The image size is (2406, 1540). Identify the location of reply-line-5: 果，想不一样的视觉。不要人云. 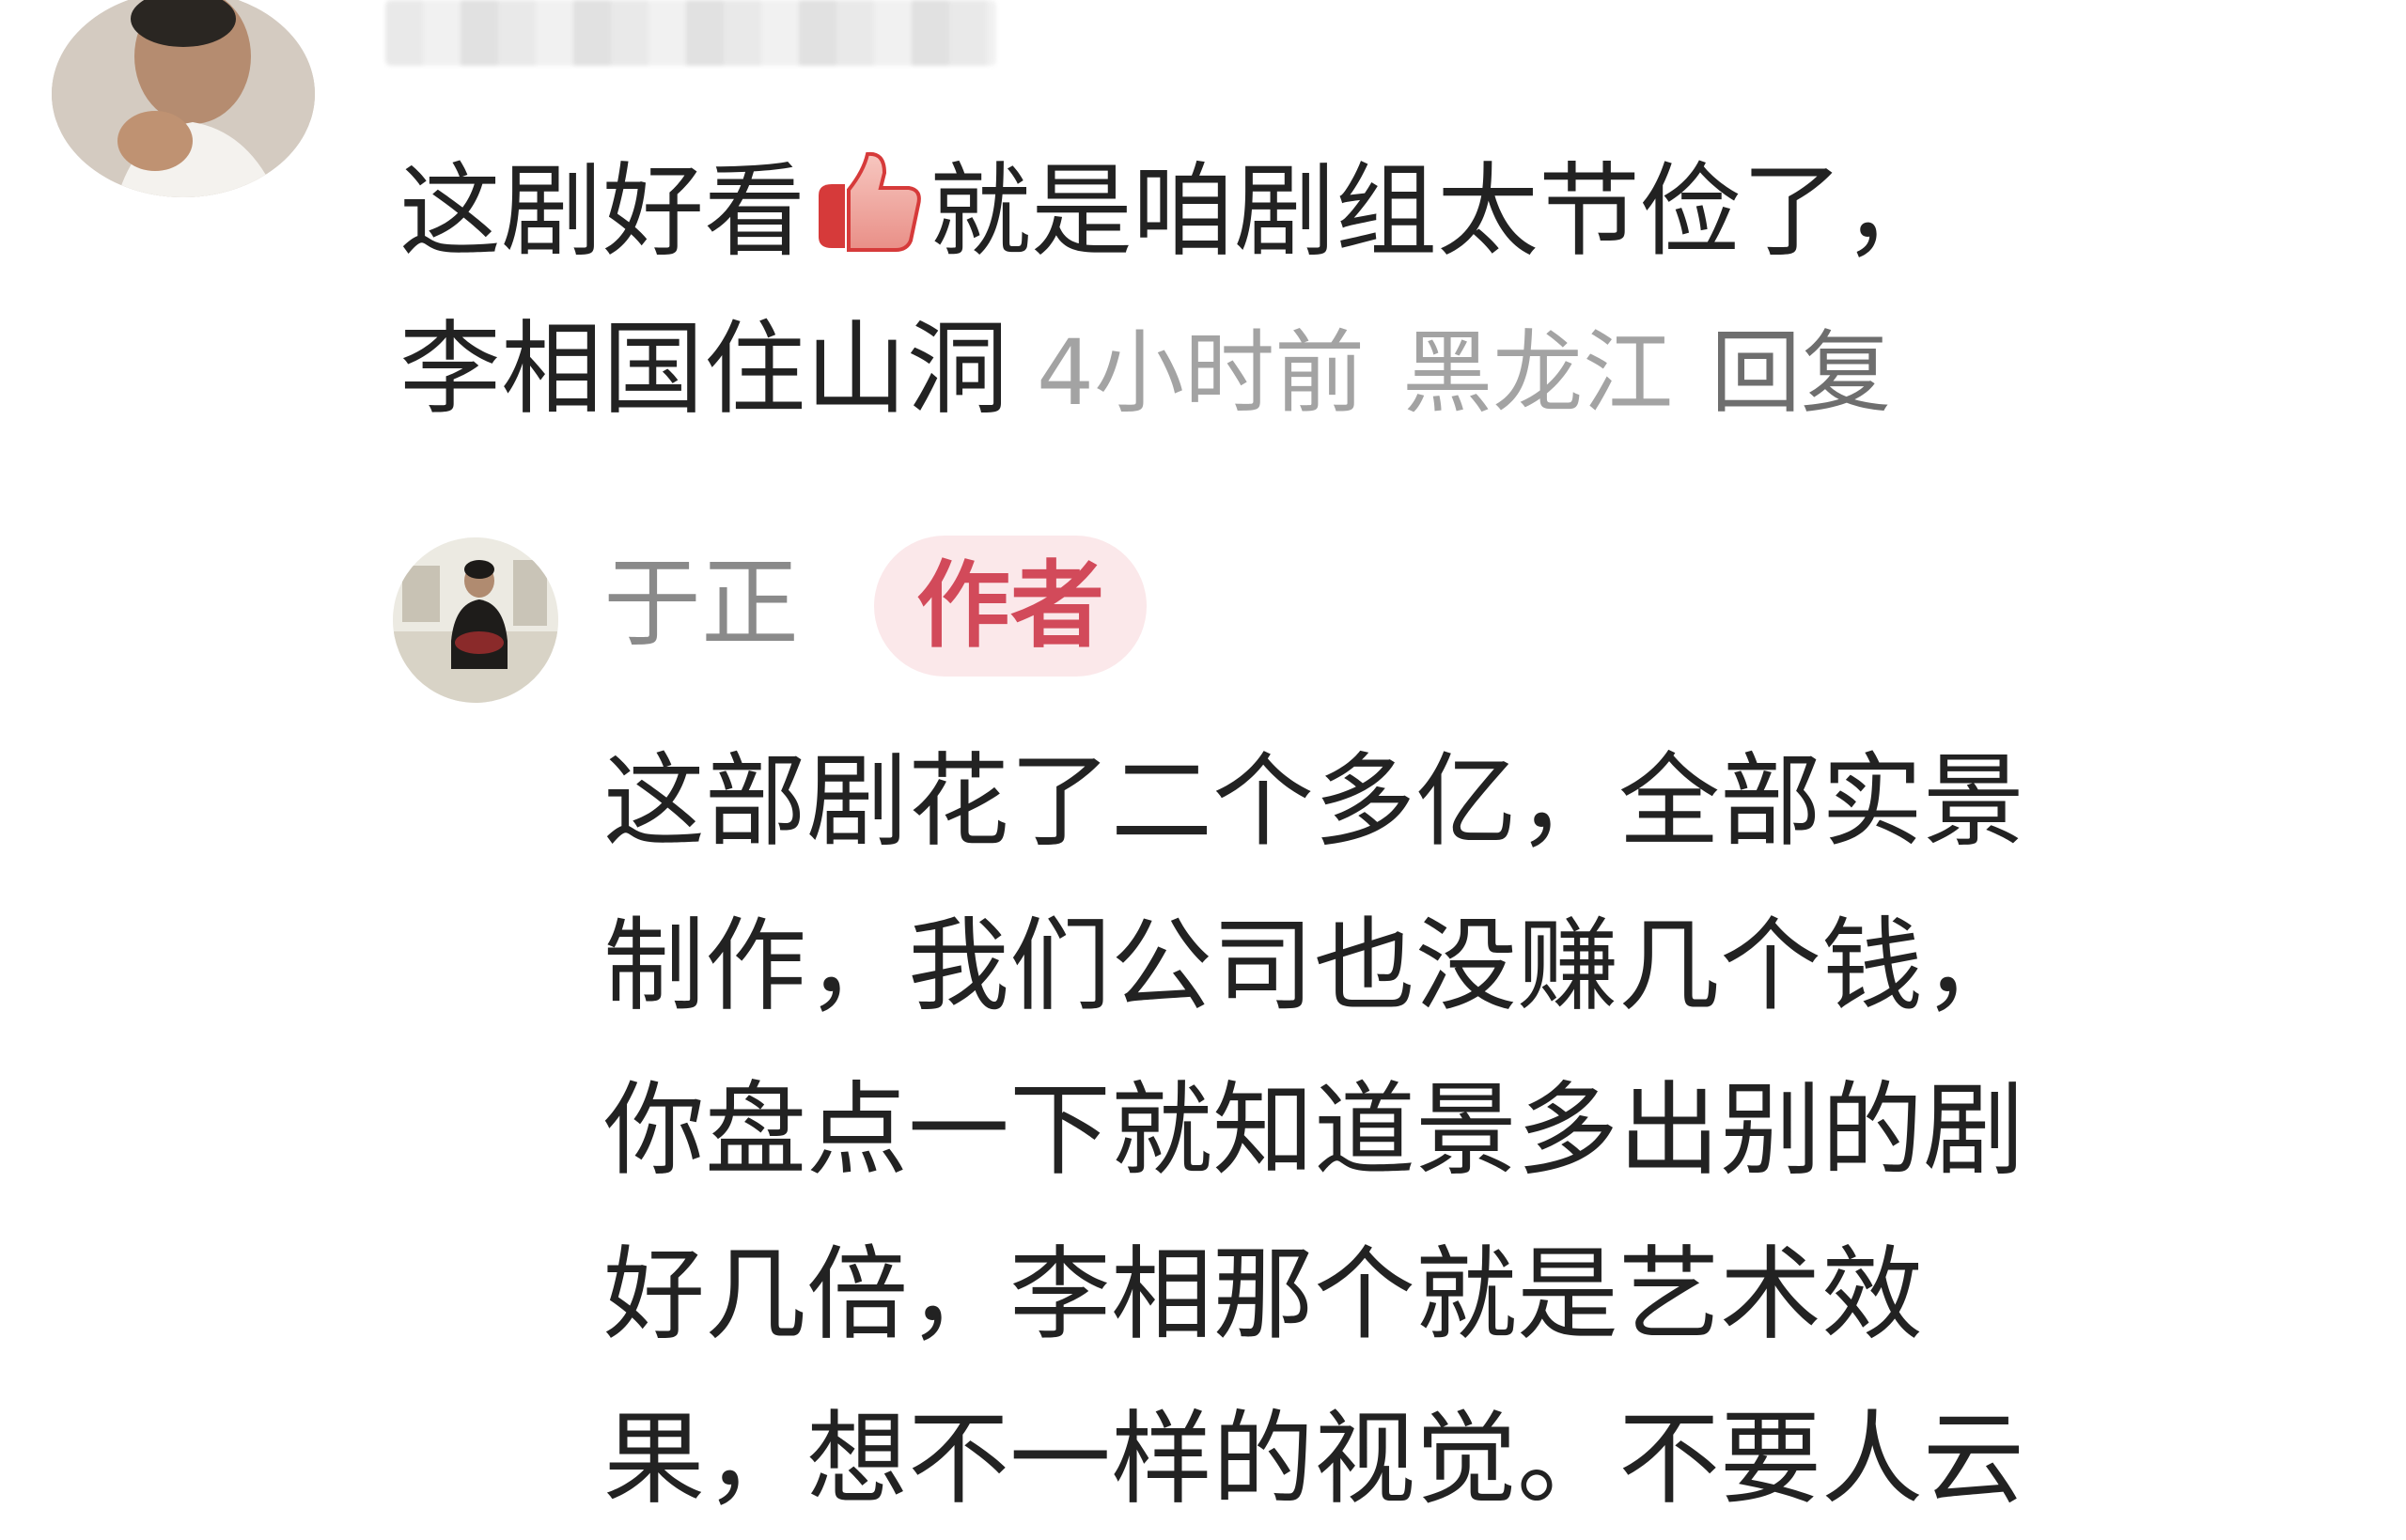
(1314, 1459).